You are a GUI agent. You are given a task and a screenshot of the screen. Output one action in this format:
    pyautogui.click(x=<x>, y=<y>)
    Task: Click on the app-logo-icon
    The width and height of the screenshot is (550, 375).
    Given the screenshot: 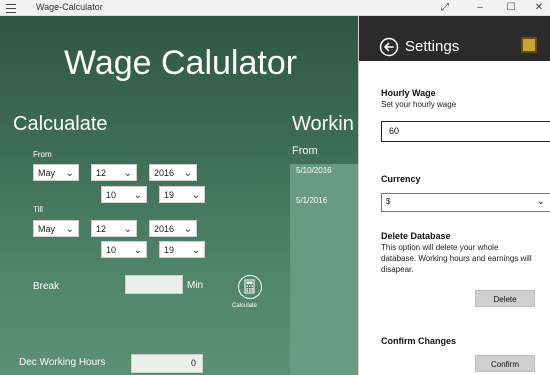 What is the action you would take?
    pyautogui.click(x=529, y=45)
    